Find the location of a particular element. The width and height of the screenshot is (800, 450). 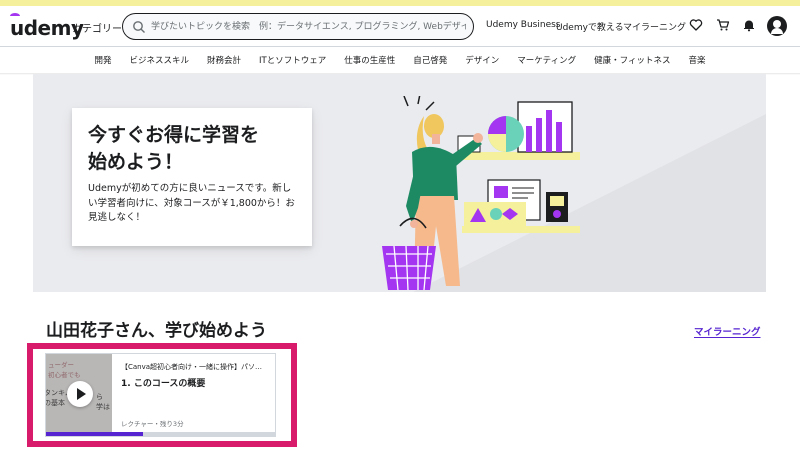

teach-on-udemy-link: Udemyで教える is located at coordinates (590, 26).